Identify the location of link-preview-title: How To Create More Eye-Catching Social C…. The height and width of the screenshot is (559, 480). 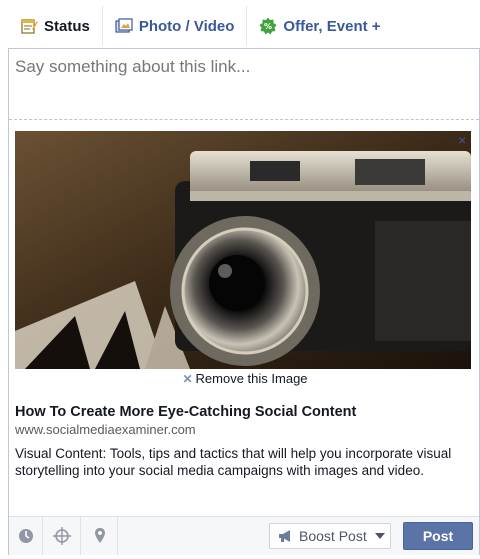
(185, 412).